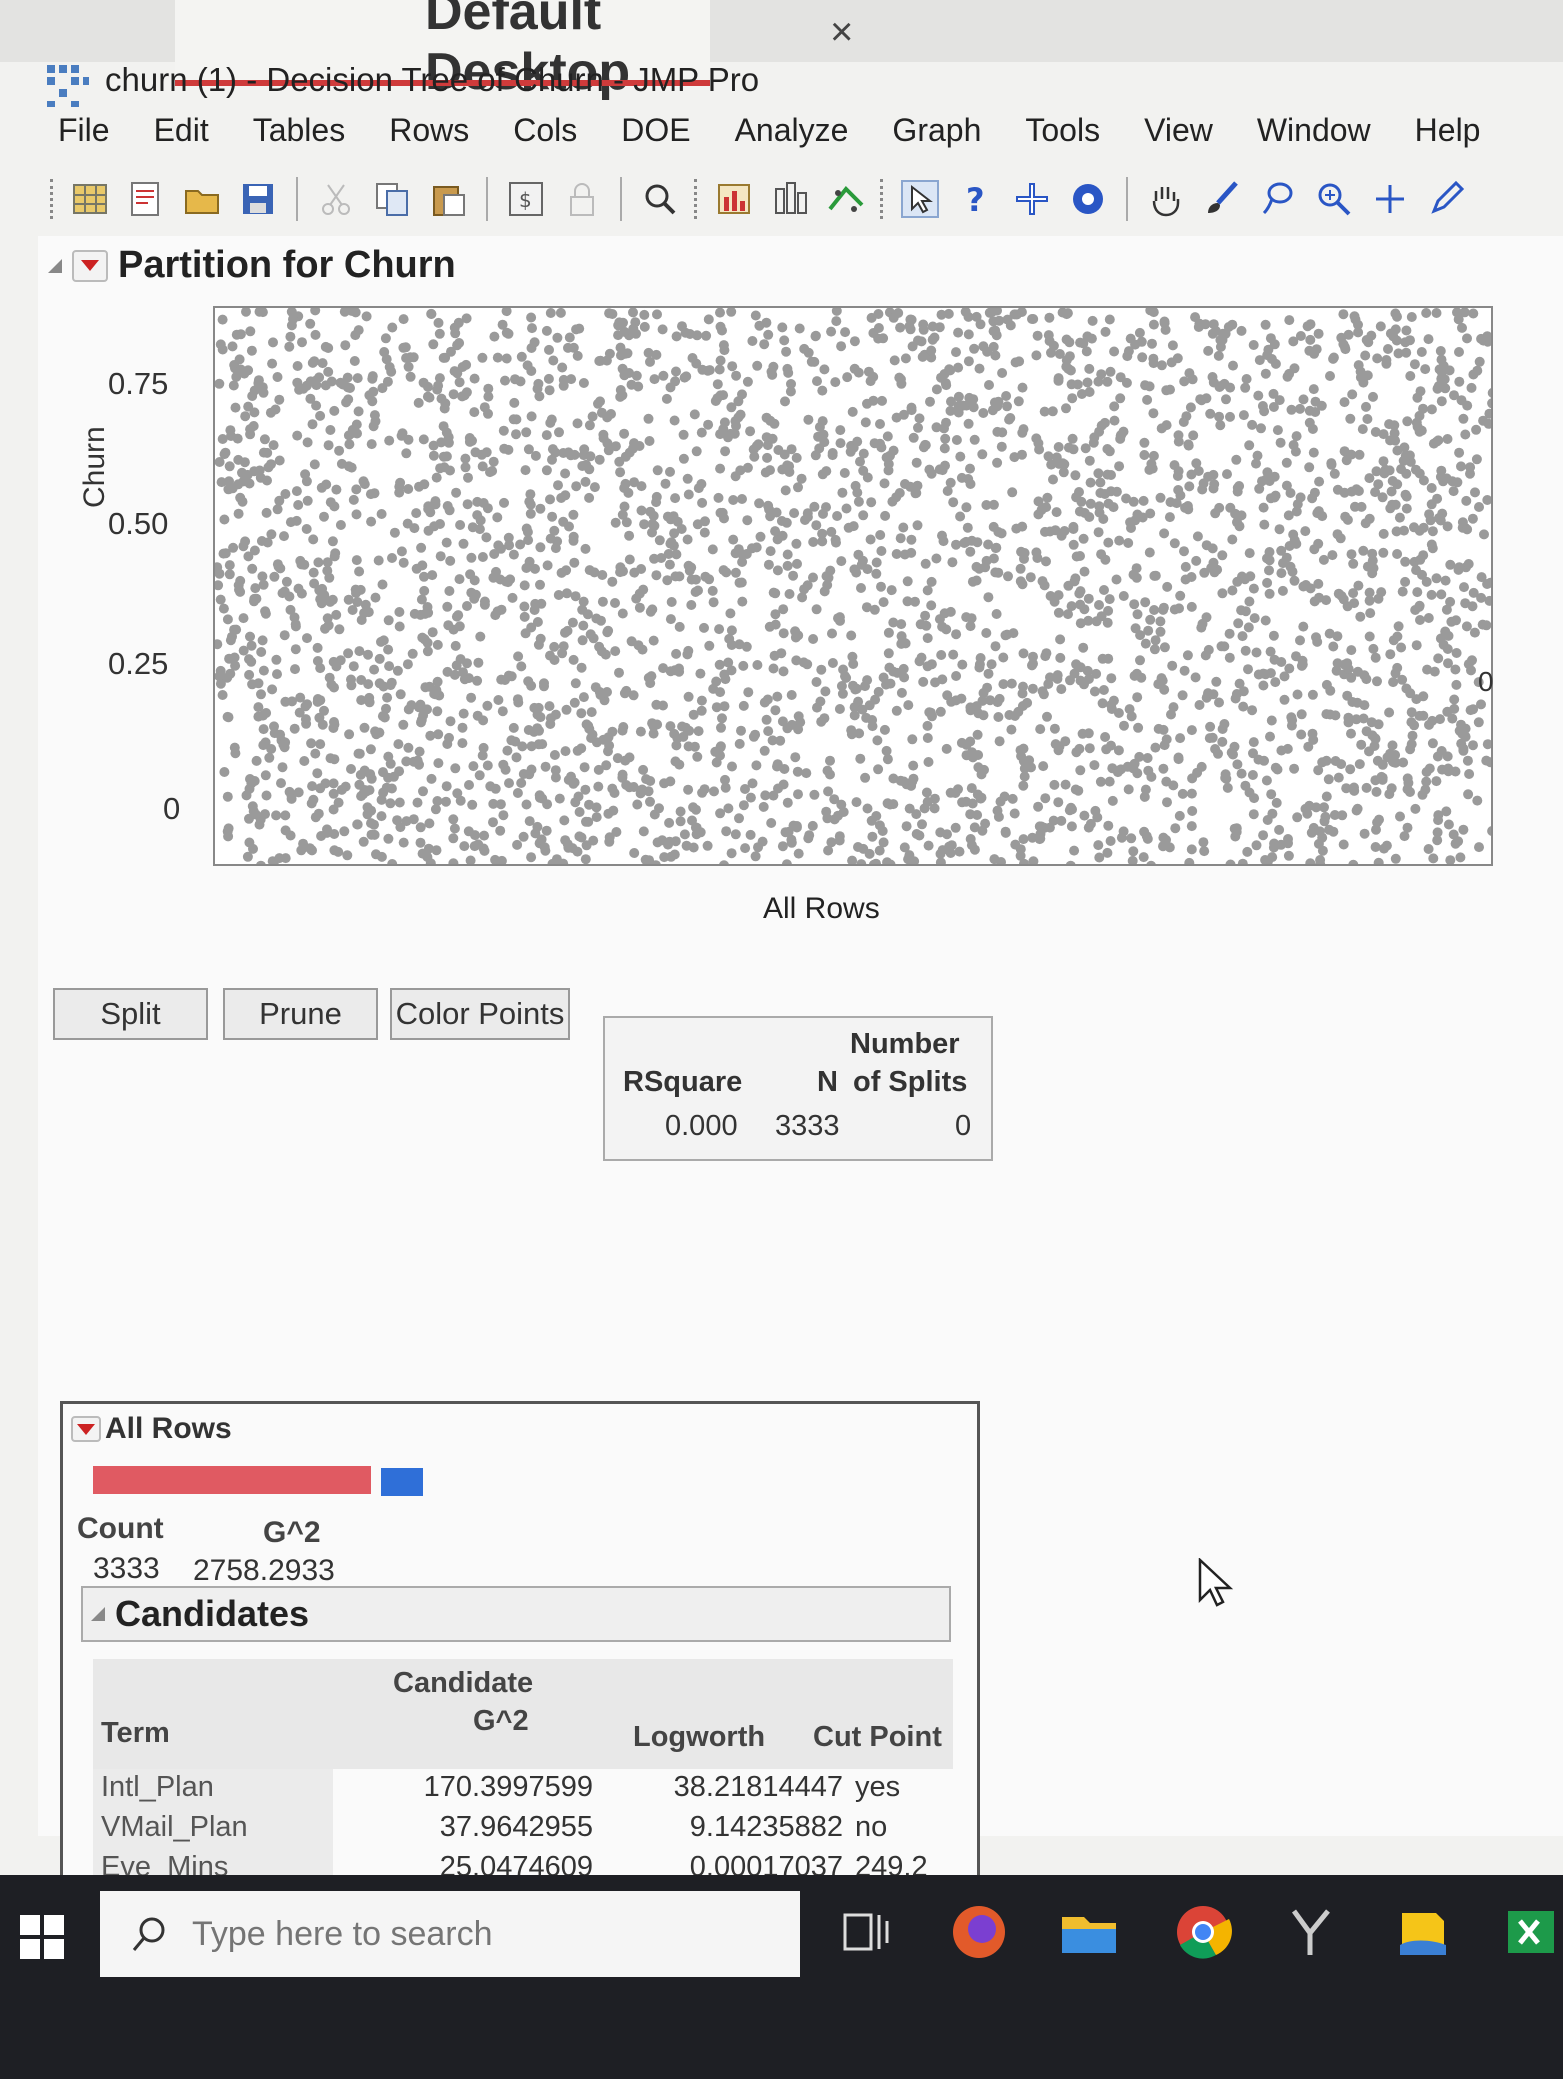 Image resolution: width=1563 pixels, height=2079 pixels. I want to click on plus-tool-icon, so click(1390, 199).